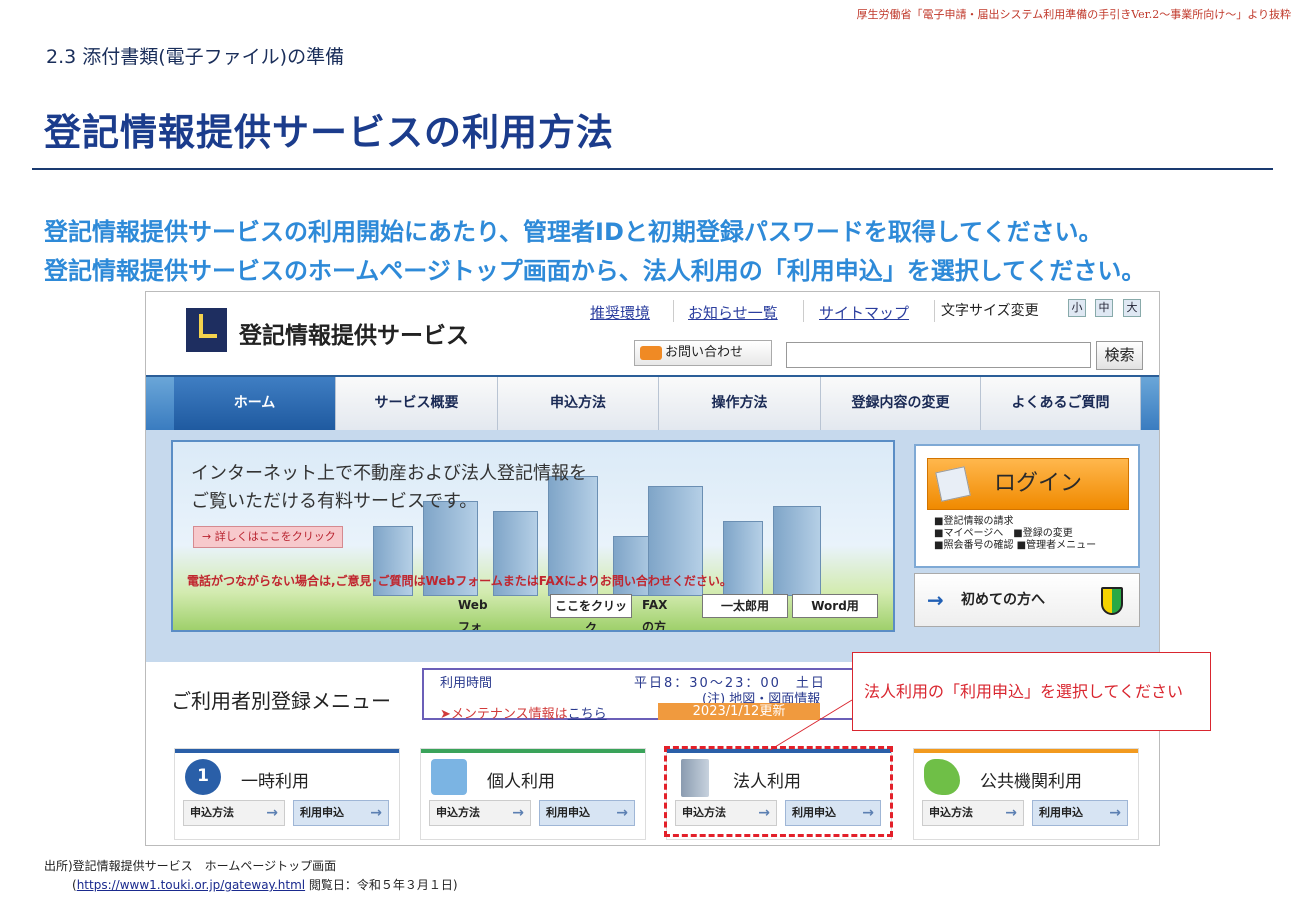  Describe the element at coordinates (1038, 483) in the screenshot. I see `login-label: ログイン` at that location.